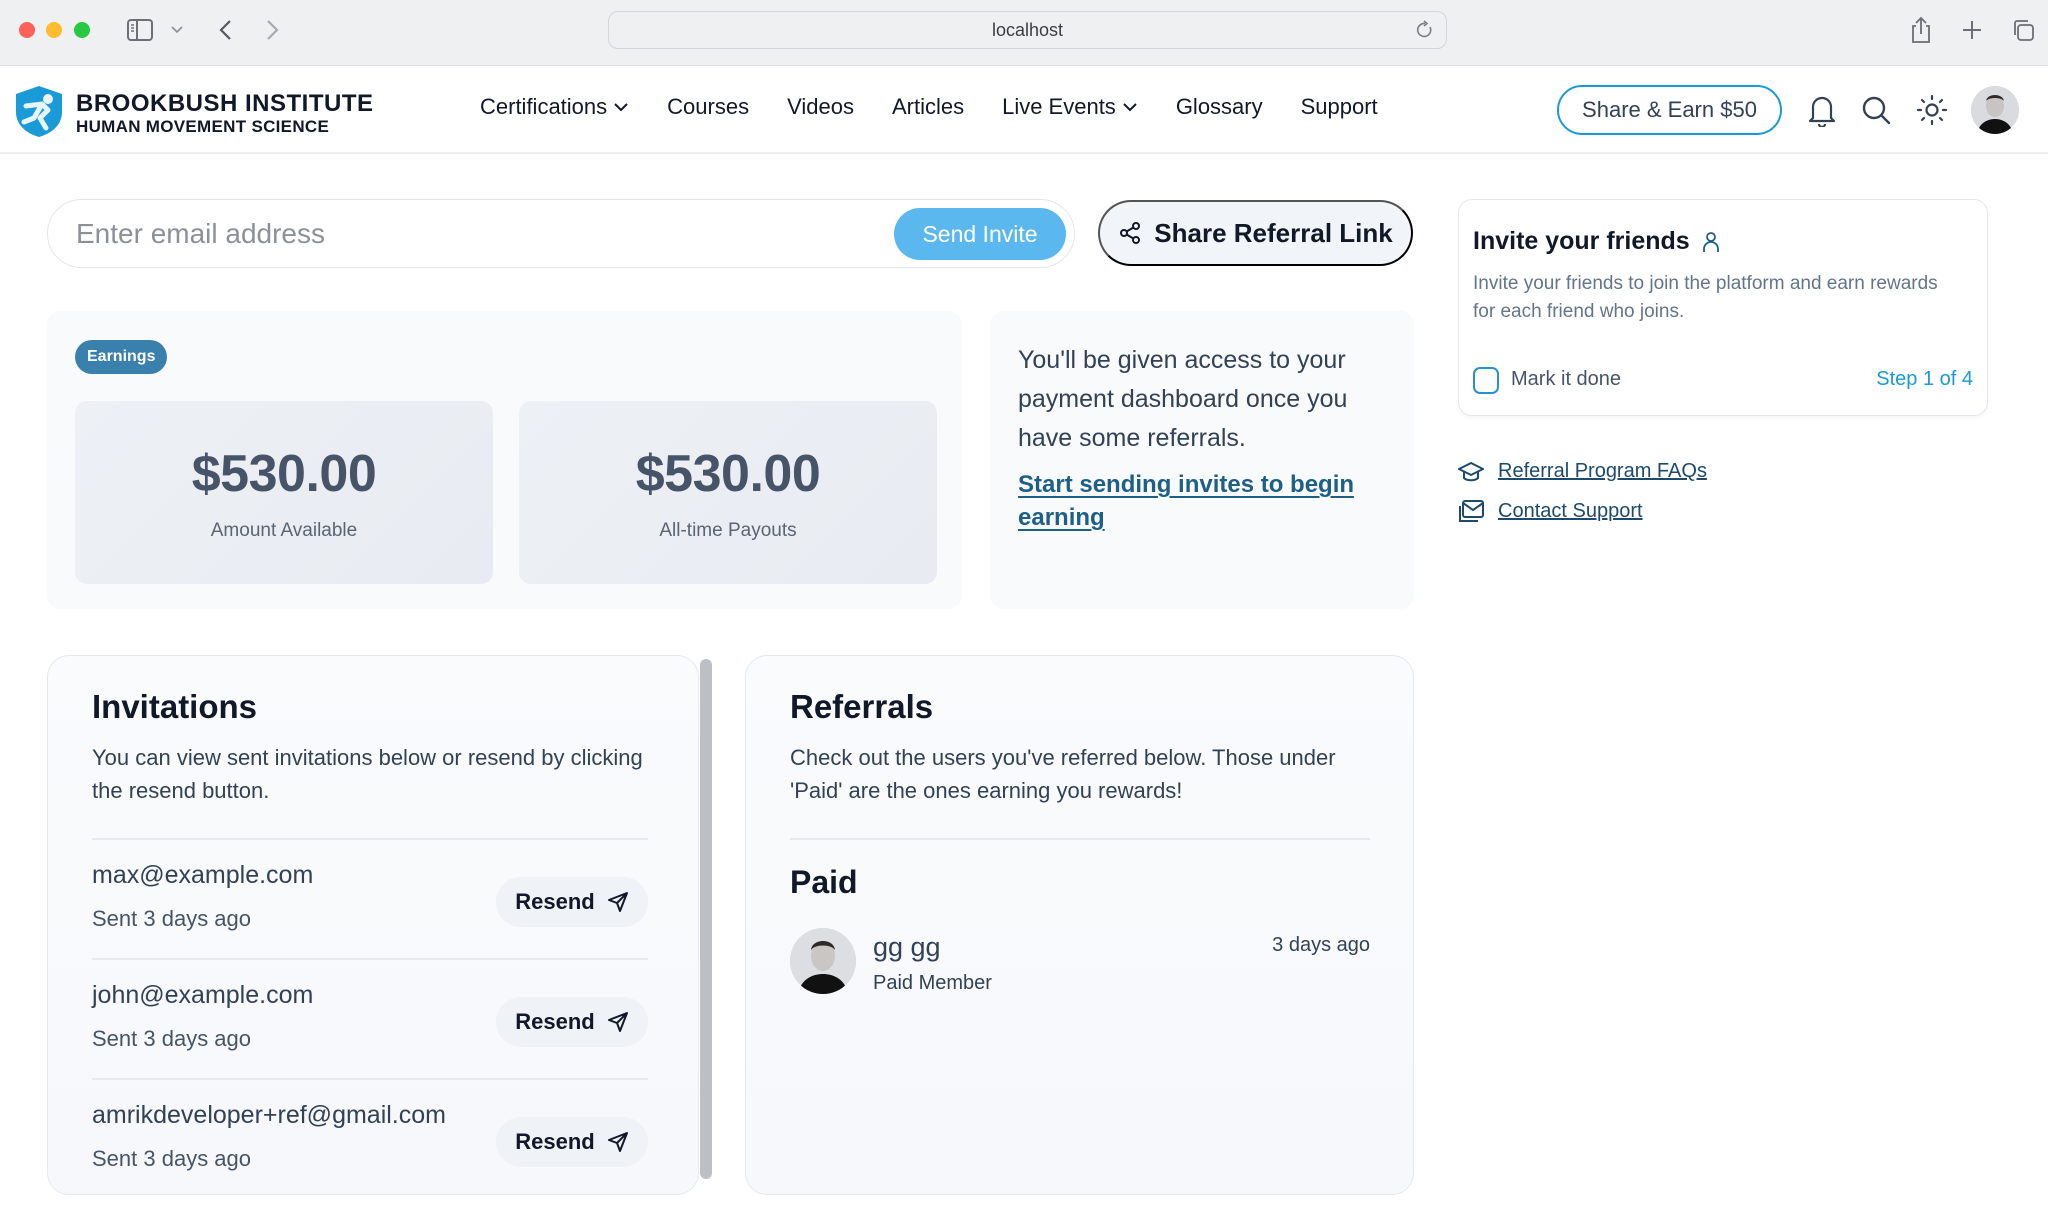 The image size is (2048, 1221). What do you see at coordinates (706, 919) in the screenshot?
I see `invitations-scrollbar` at bounding box center [706, 919].